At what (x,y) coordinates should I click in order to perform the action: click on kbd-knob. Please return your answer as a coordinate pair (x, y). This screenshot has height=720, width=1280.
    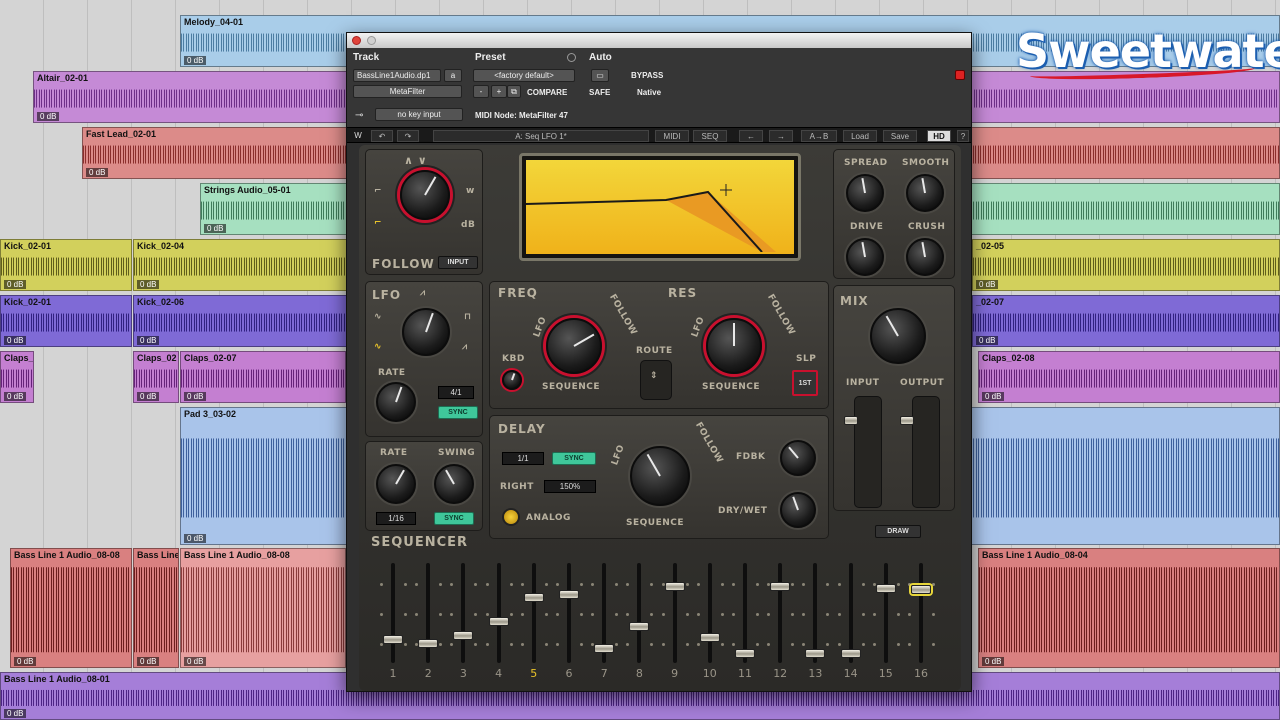
    Looking at the image, I should click on (512, 380).